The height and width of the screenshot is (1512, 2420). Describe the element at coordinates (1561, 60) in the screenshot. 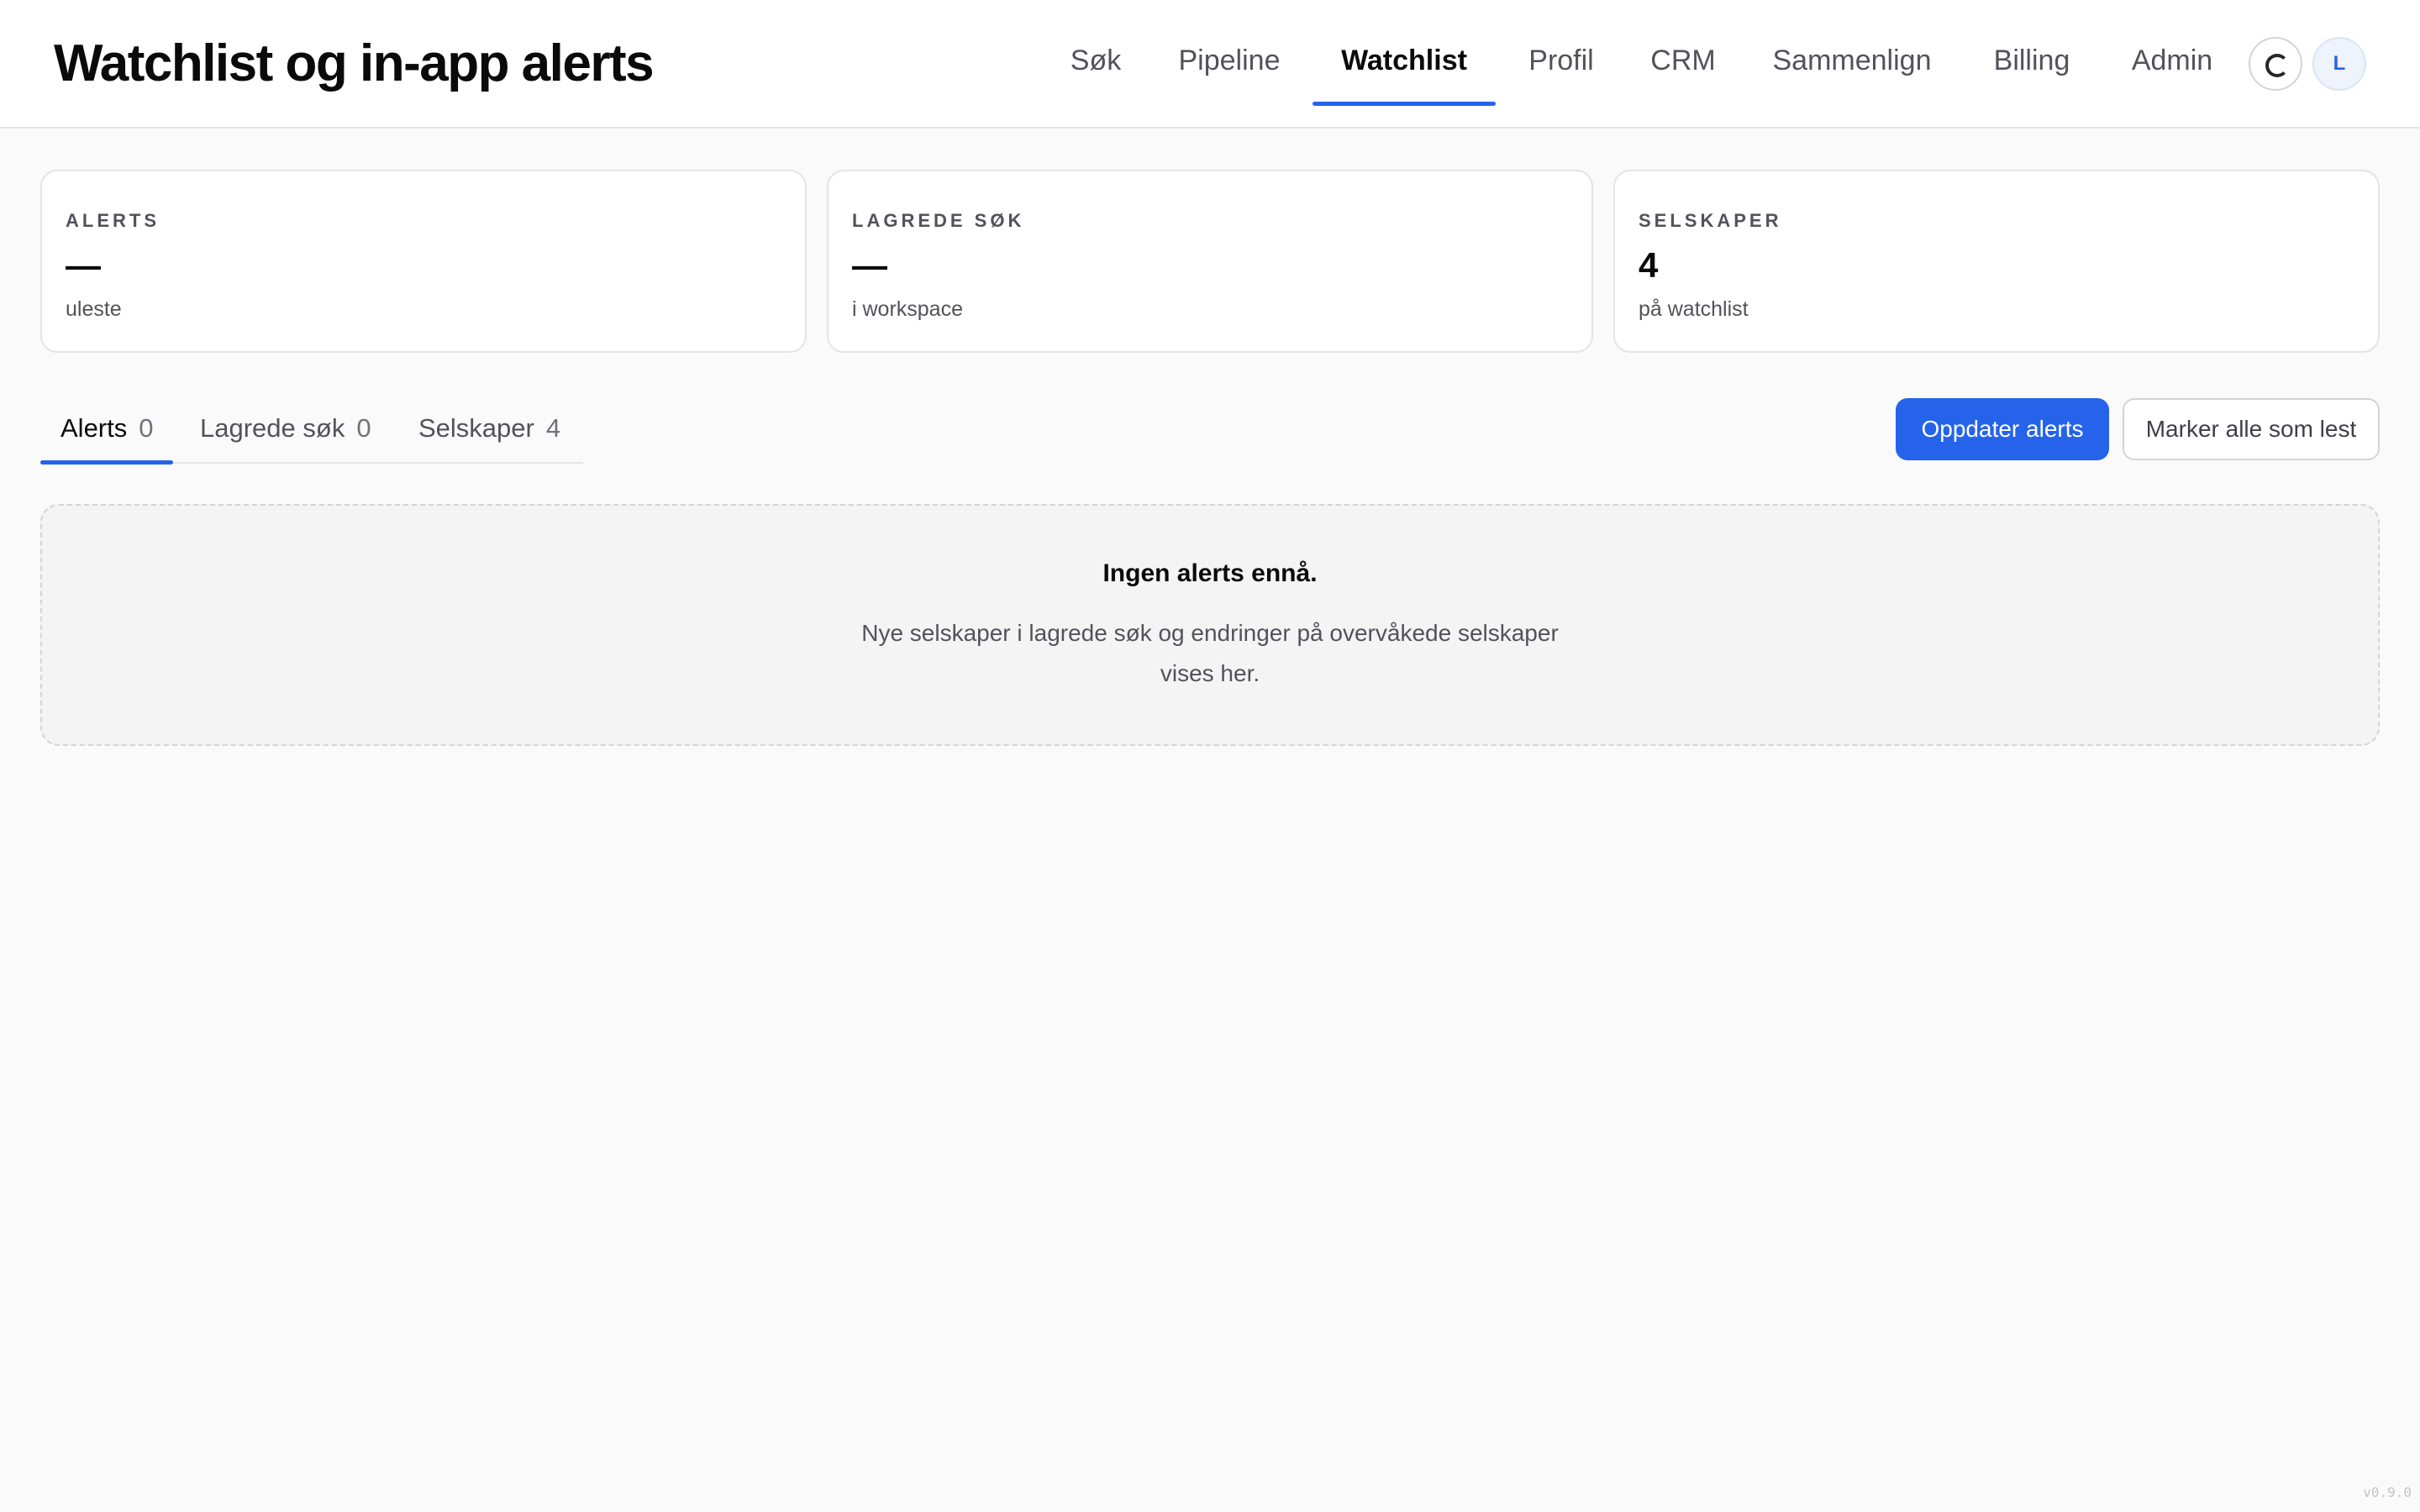

I see `nav-item-profil: Profil` at that location.